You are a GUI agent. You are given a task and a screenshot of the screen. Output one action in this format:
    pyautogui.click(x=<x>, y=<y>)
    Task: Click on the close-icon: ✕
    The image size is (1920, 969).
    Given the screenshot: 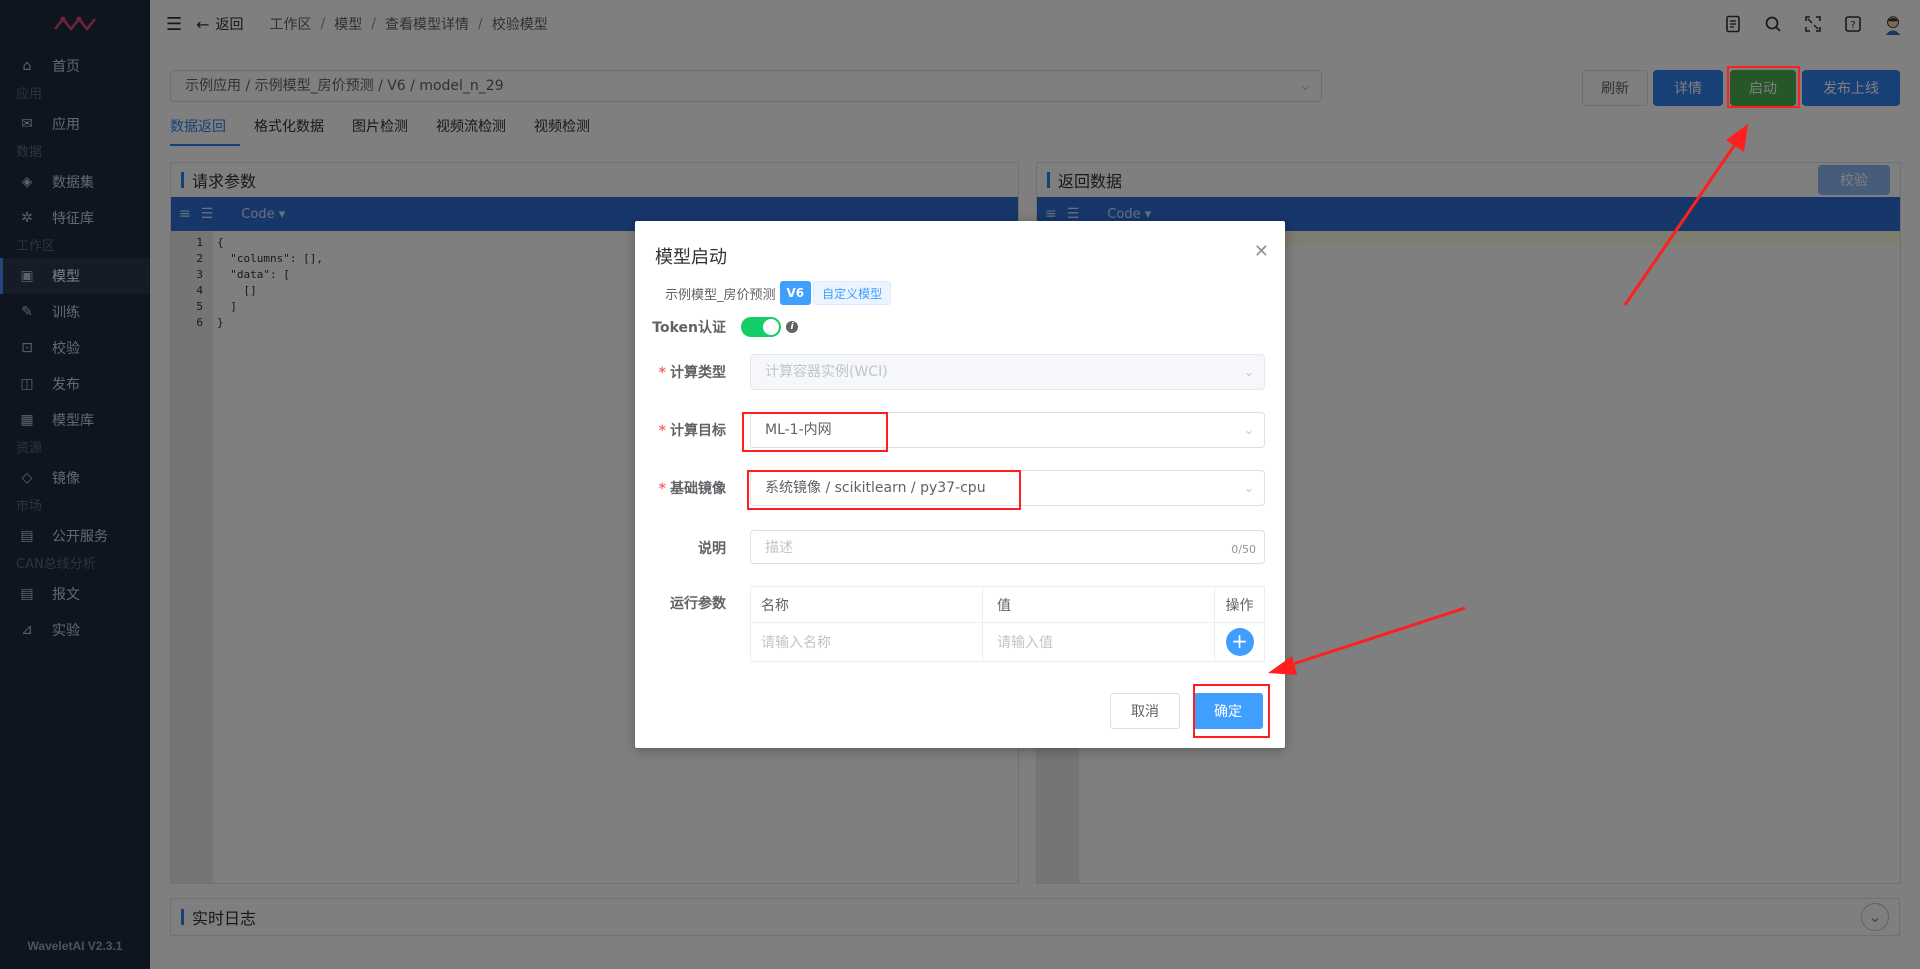 What is the action you would take?
    pyautogui.click(x=1261, y=251)
    